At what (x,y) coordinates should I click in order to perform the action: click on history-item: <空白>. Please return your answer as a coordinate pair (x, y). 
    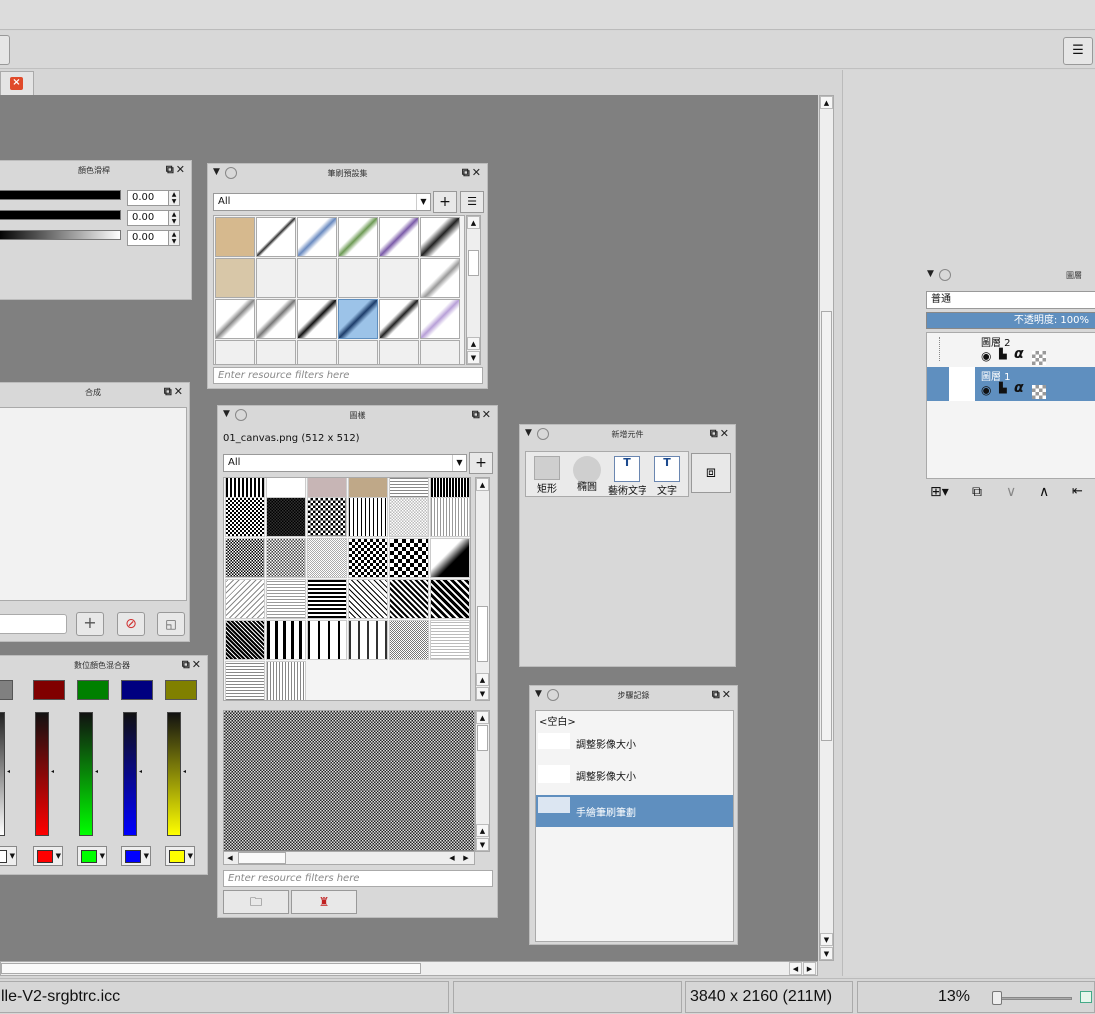
    Looking at the image, I should click on (634, 721).